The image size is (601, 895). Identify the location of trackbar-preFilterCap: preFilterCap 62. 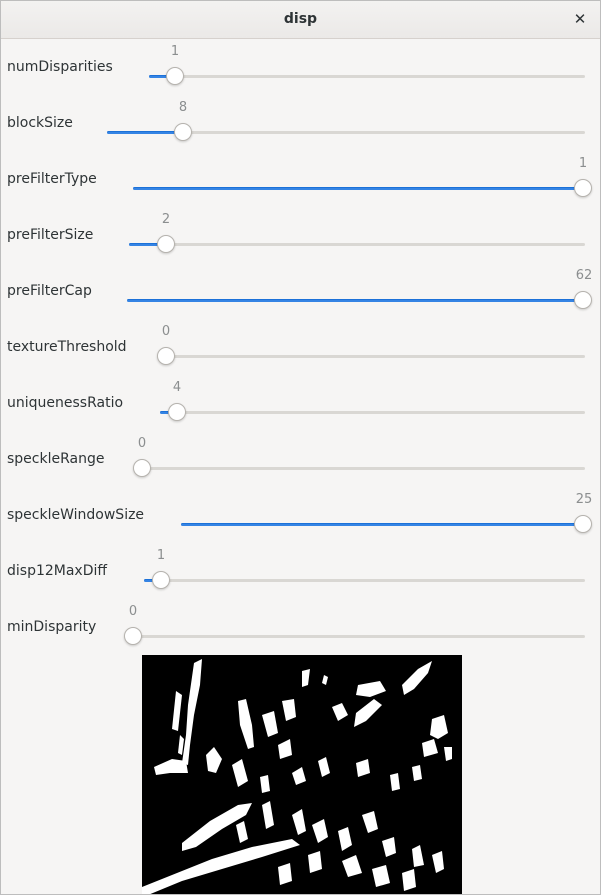
(300, 291).